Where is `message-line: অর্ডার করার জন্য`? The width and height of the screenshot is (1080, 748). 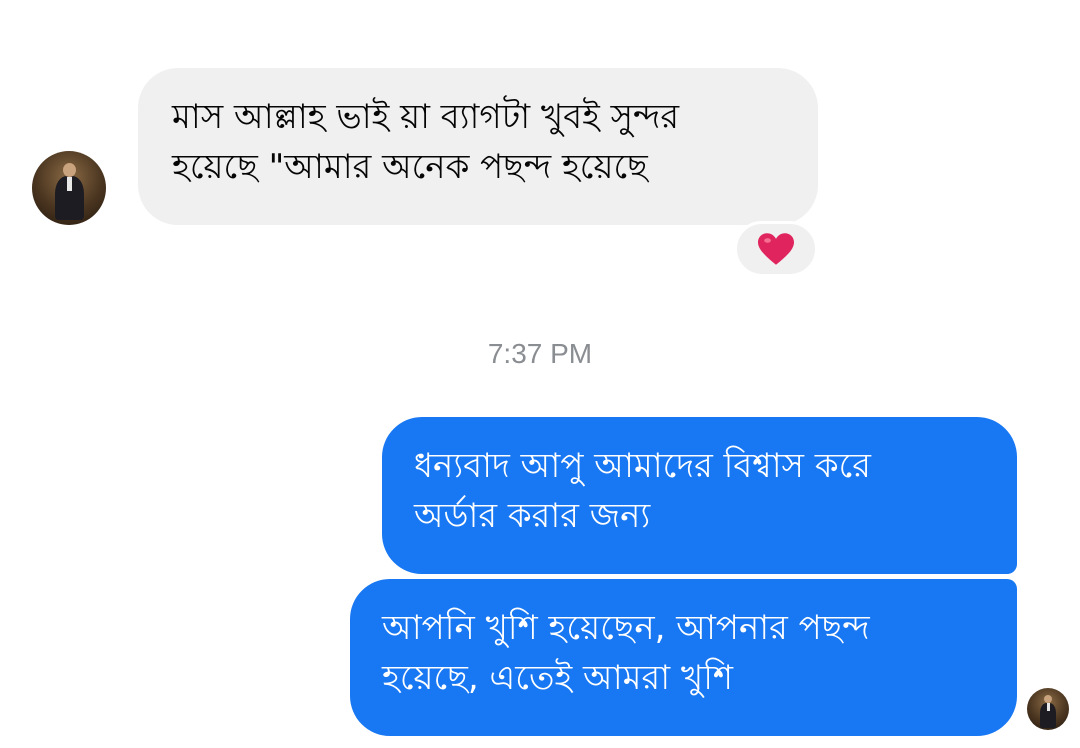 message-line: অর্ডার করার জন্য is located at coordinates (532, 516).